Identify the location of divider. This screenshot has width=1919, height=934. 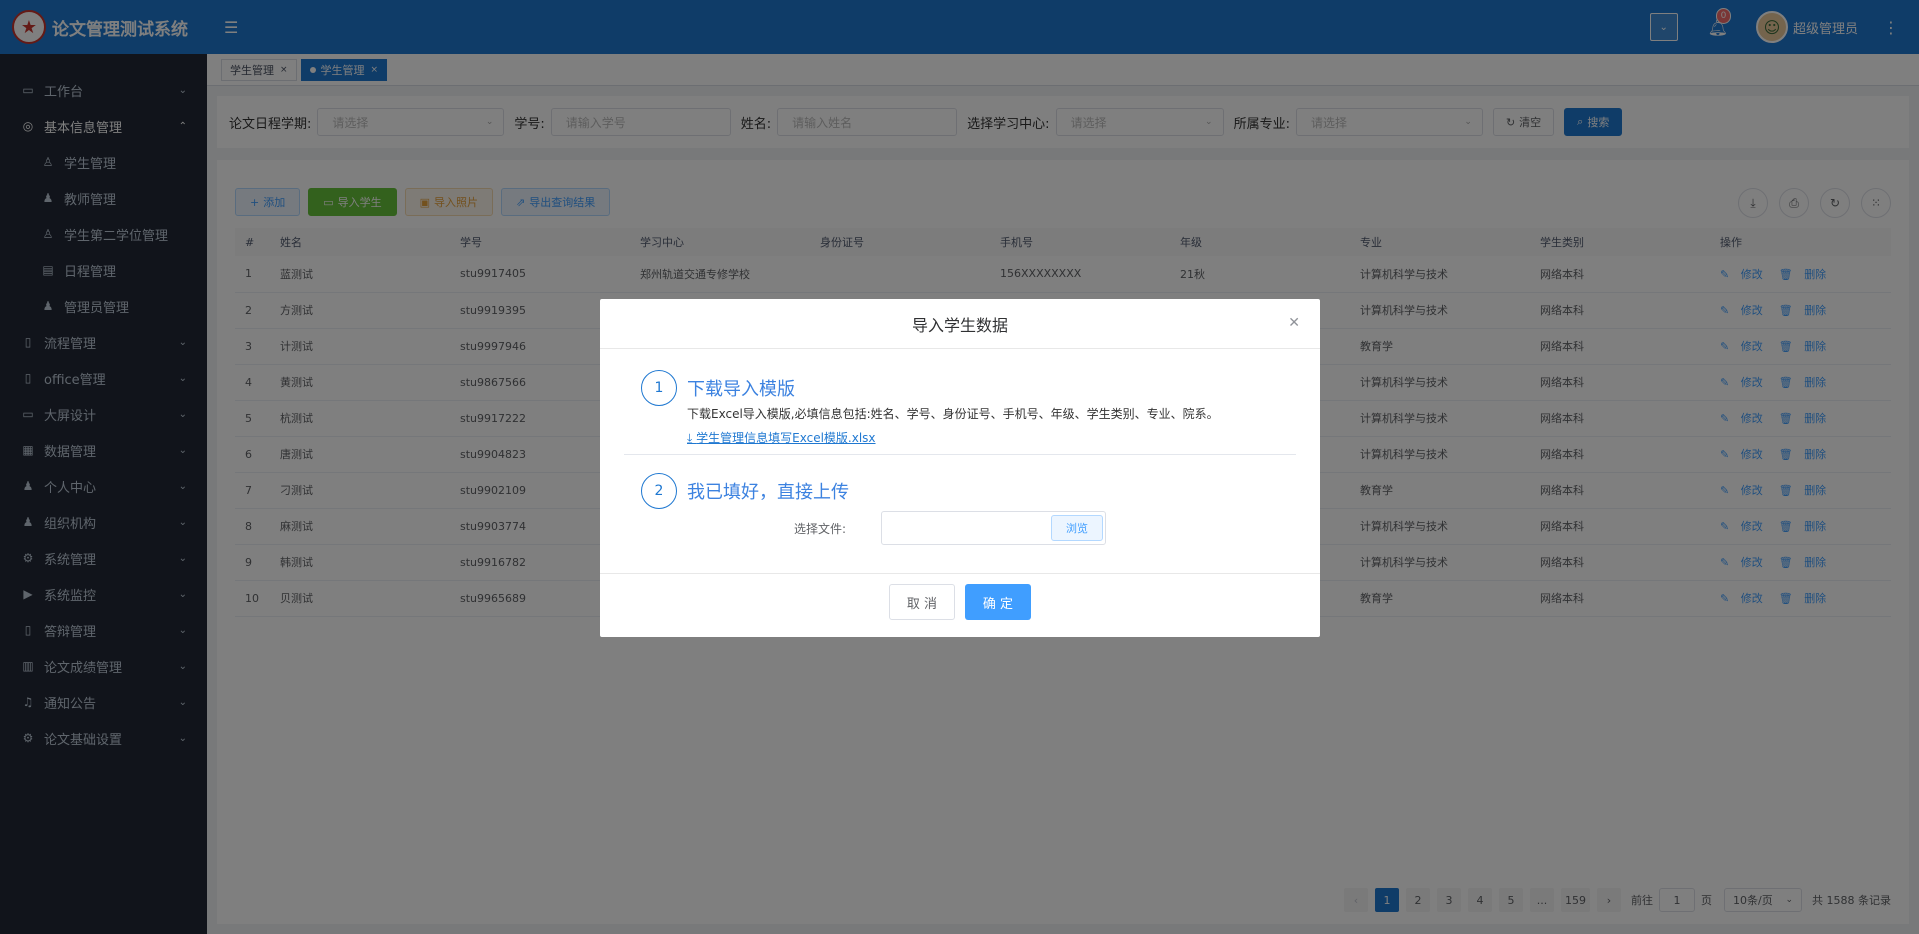
(960, 454).